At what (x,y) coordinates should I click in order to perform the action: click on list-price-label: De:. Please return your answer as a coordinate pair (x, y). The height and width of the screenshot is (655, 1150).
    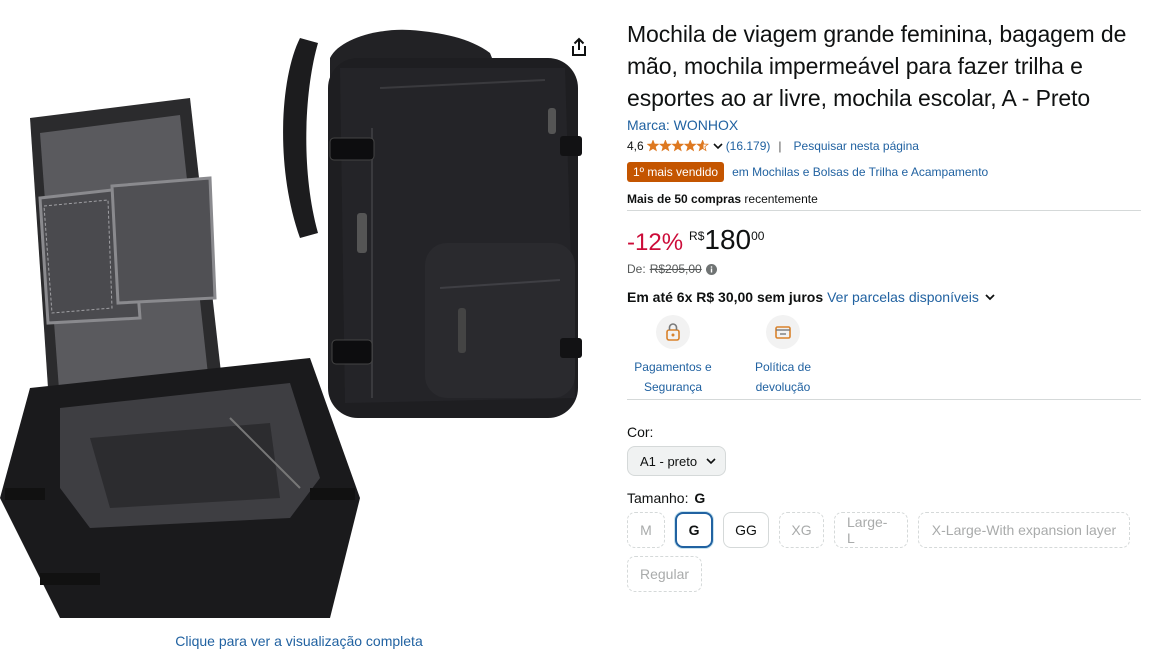
    Looking at the image, I should click on (636, 269).